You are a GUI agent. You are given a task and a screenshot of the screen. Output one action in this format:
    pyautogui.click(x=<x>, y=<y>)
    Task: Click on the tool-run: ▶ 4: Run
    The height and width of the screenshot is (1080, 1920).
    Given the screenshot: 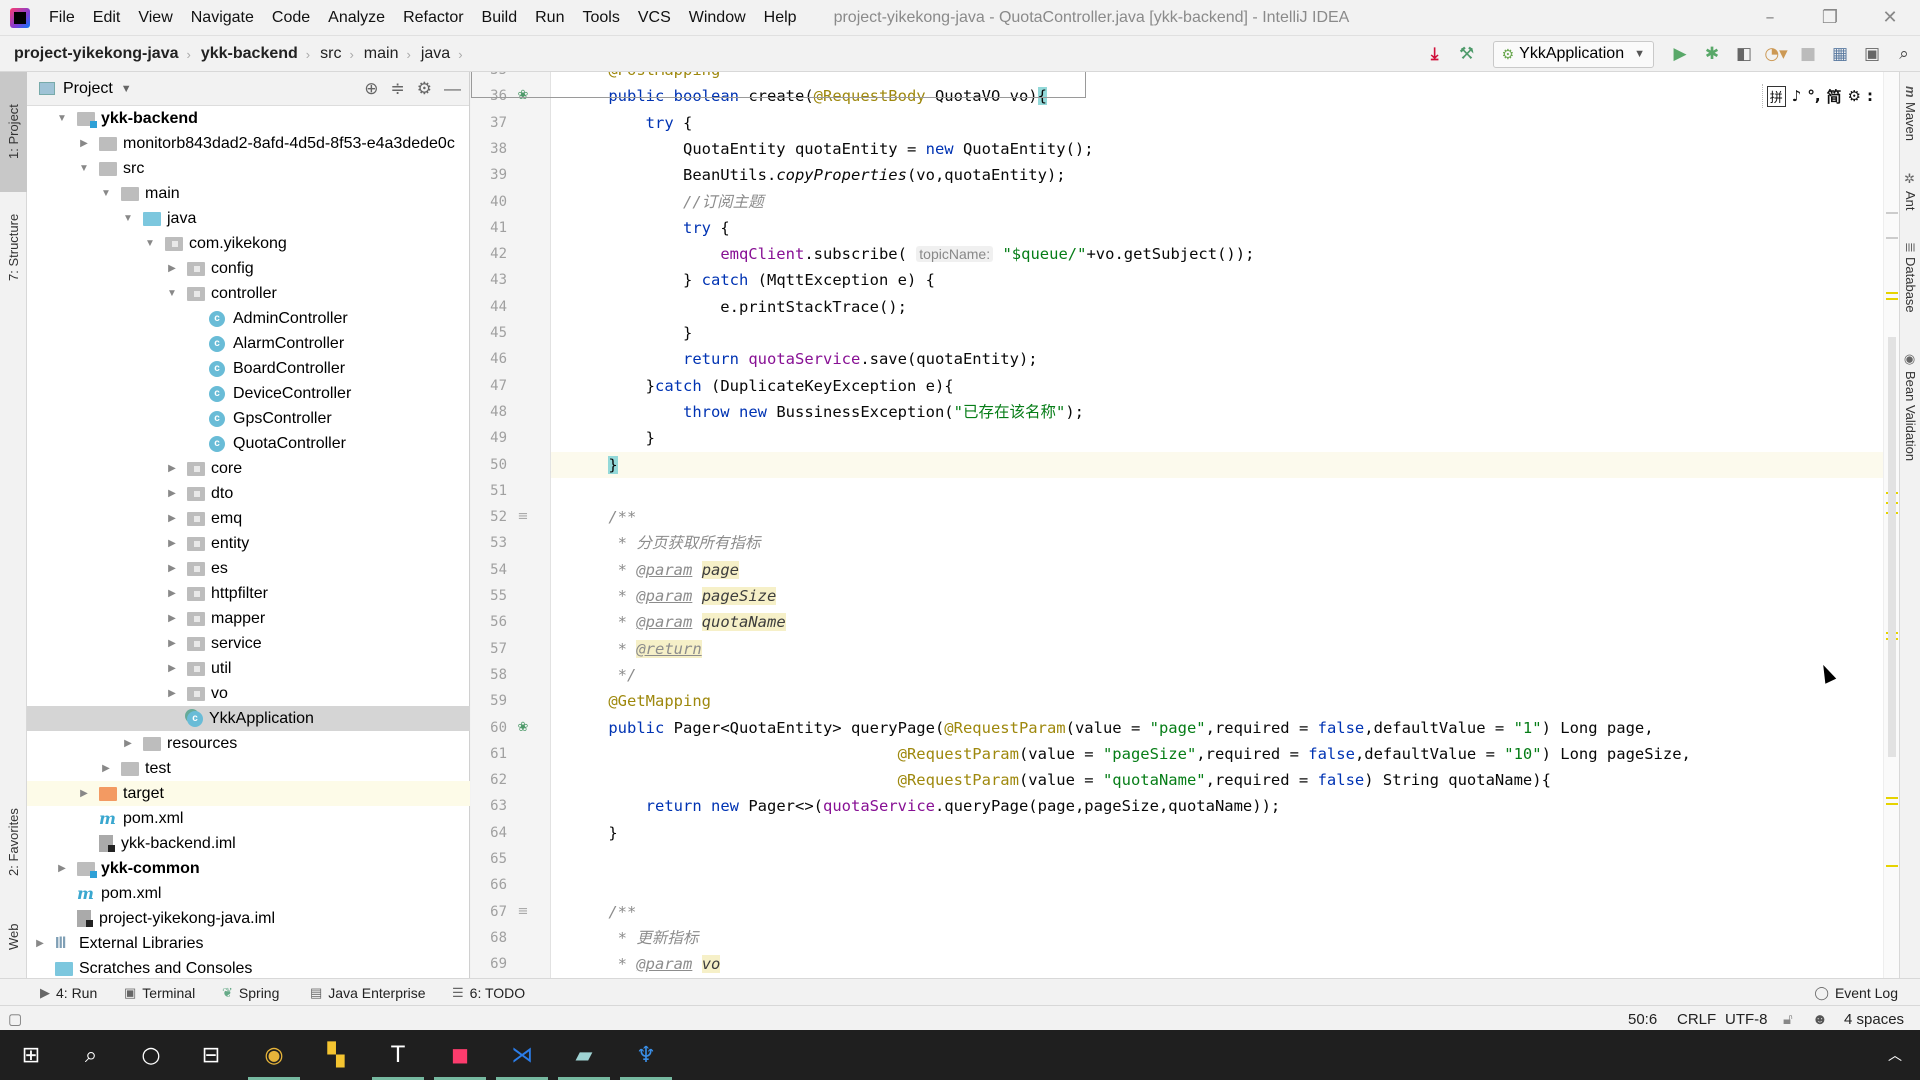 What is the action you would take?
    pyautogui.click(x=68, y=992)
    